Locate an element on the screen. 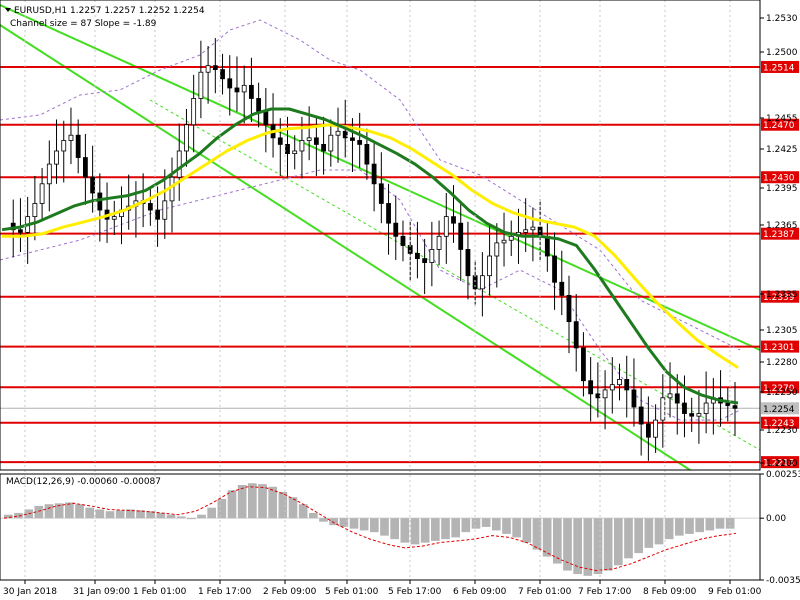 This screenshot has height=600, width=800. y-tick-label: 1.2455 is located at coordinates (782, 119).